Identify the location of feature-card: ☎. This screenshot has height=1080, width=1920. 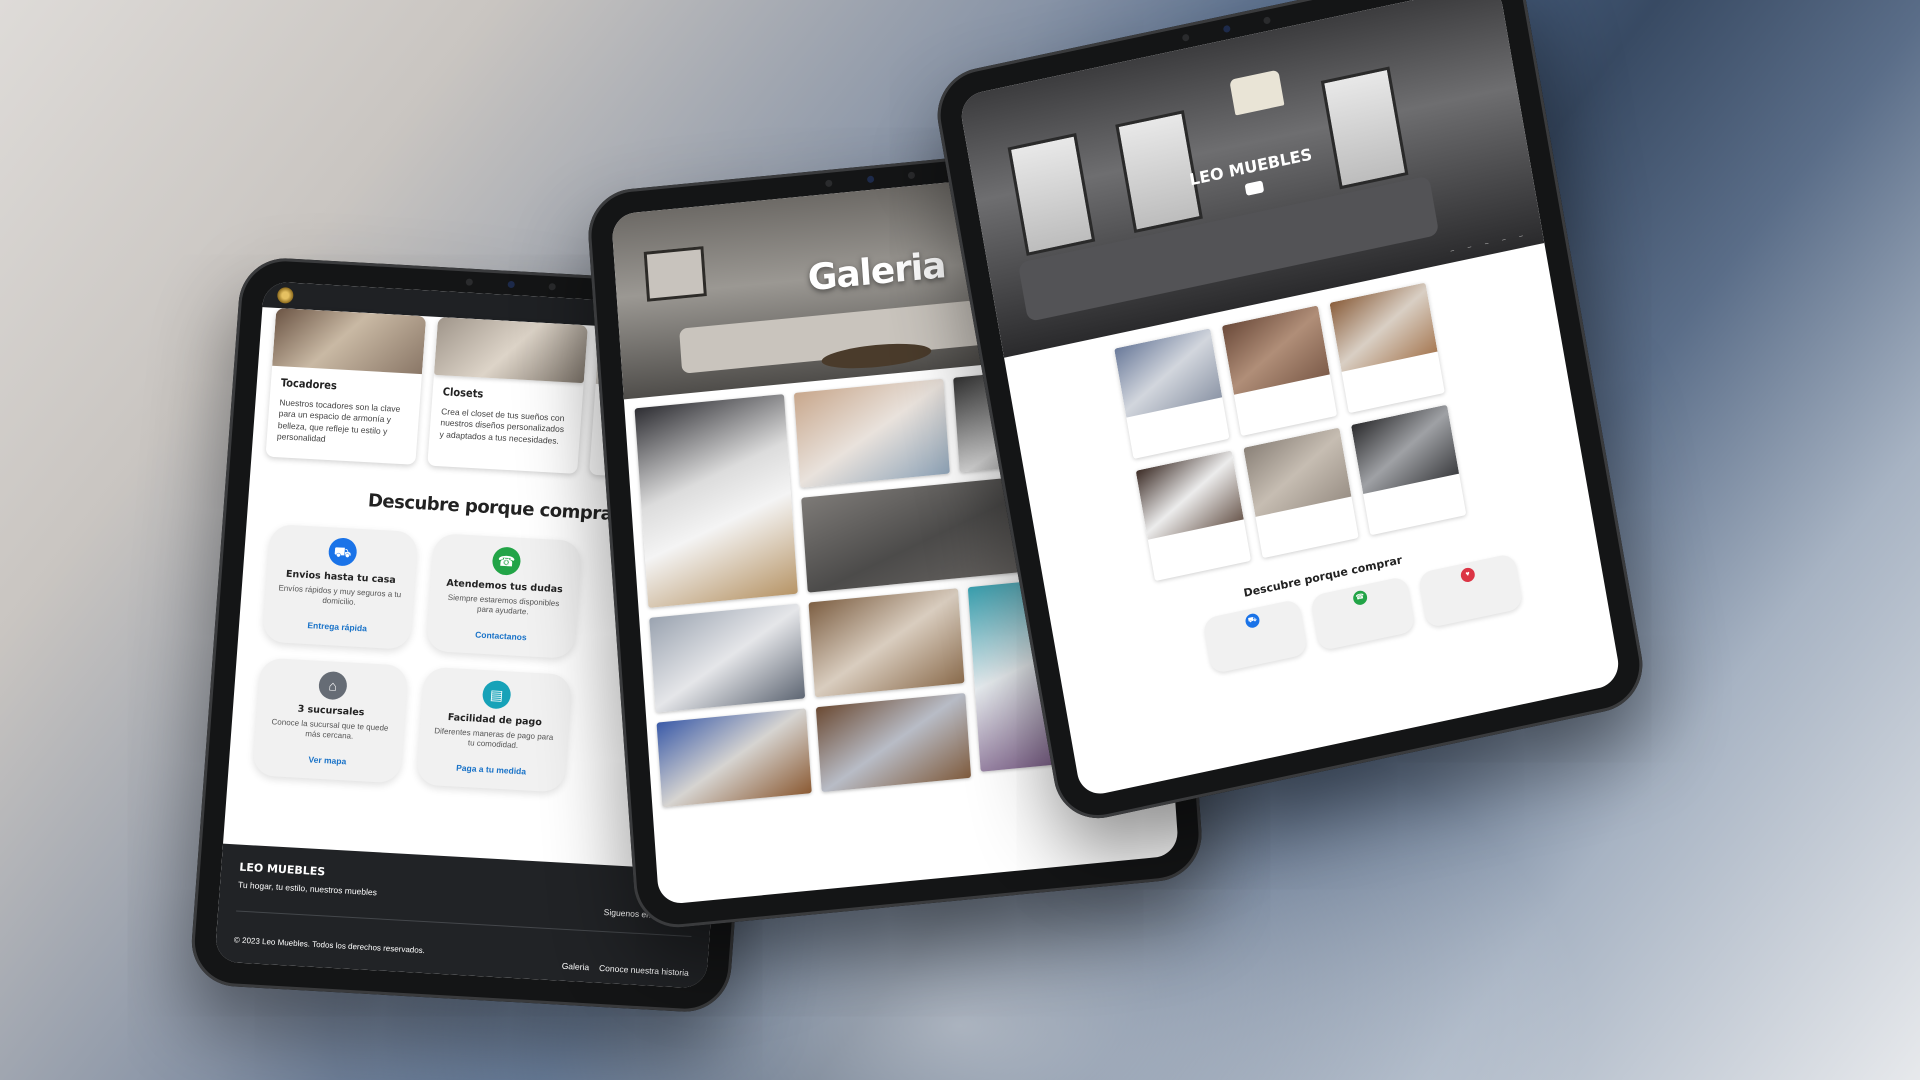
(1363, 613).